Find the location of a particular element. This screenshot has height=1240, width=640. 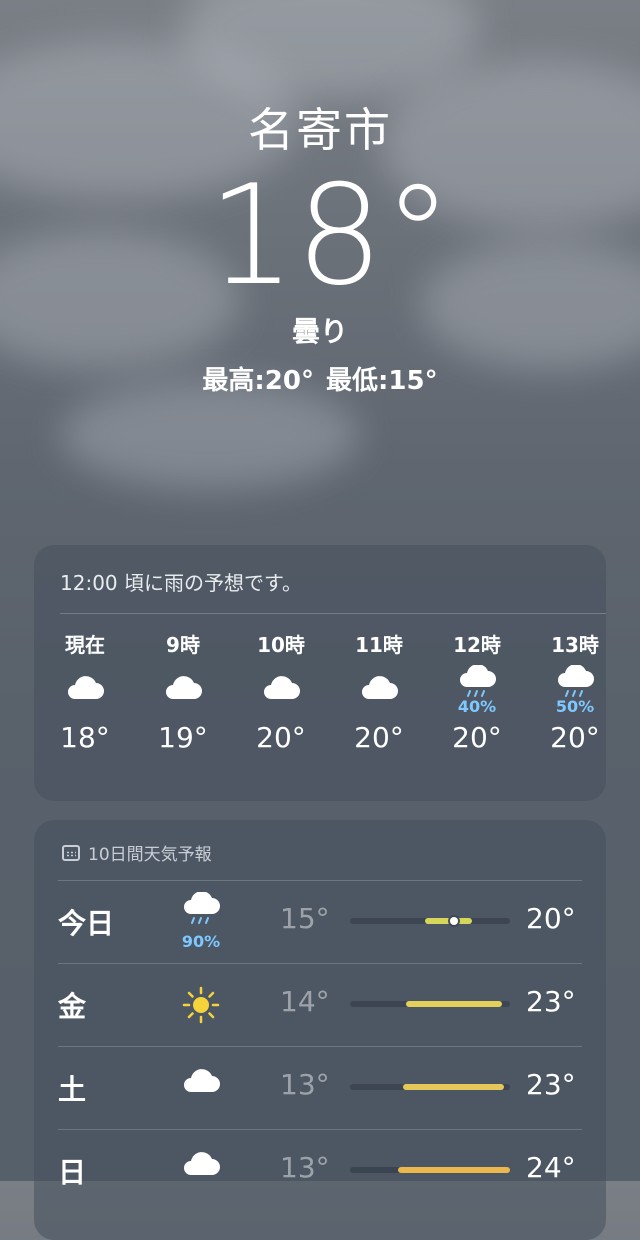

hour-item: 12時 40% 20° is located at coordinates (477, 692).